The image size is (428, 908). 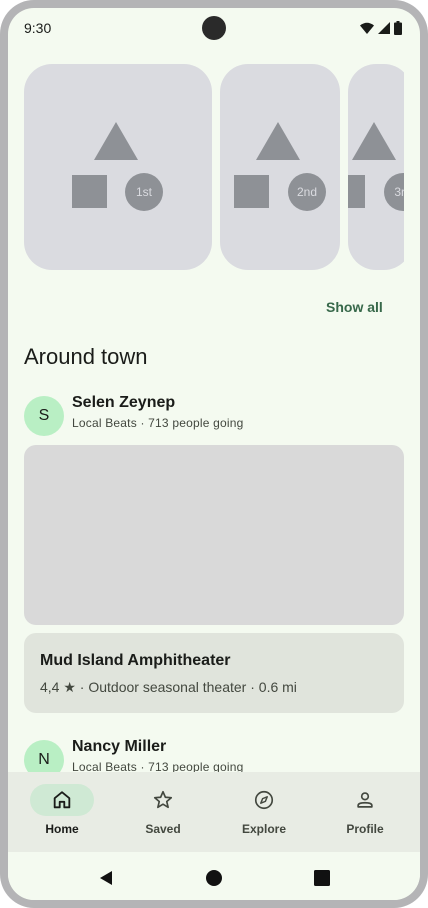 I want to click on bottom-navigation: Home Saved Explore Profile, so click(x=214, y=812).